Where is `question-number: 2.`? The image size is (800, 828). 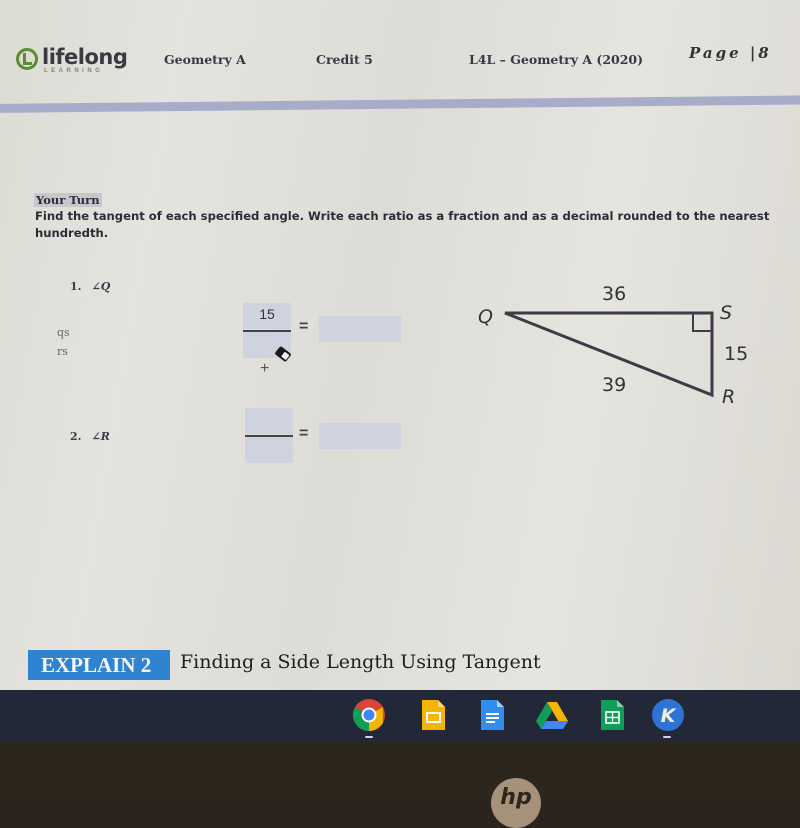
question-number: 2. is located at coordinates (76, 436).